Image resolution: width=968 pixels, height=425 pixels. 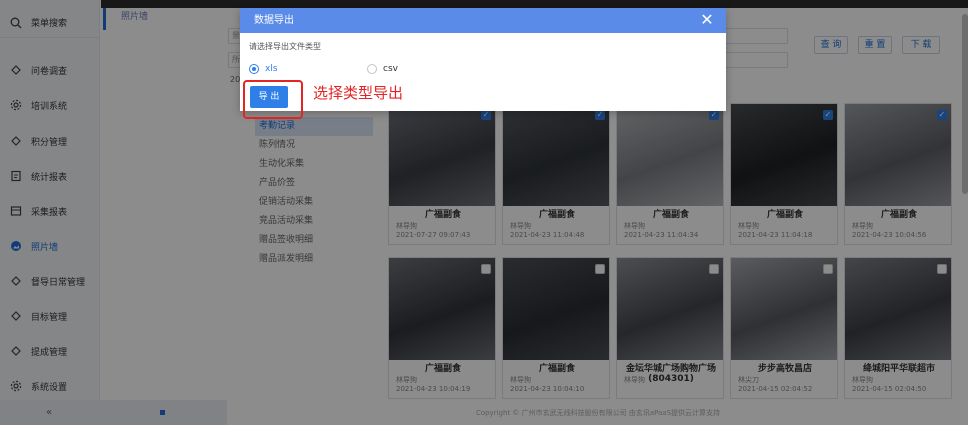 I want to click on export-button: 导 出, so click(x=269, y=97).